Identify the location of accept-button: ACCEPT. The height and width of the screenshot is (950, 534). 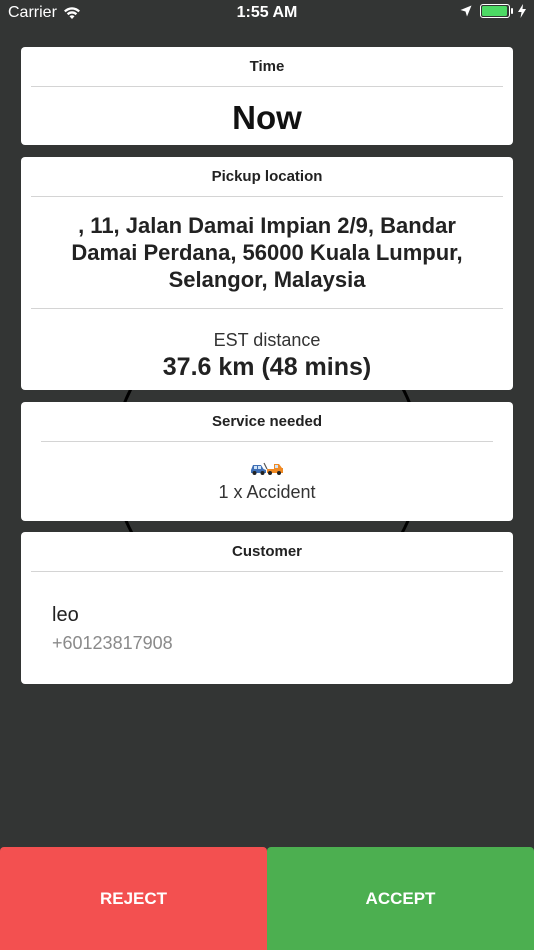
(400, 898).